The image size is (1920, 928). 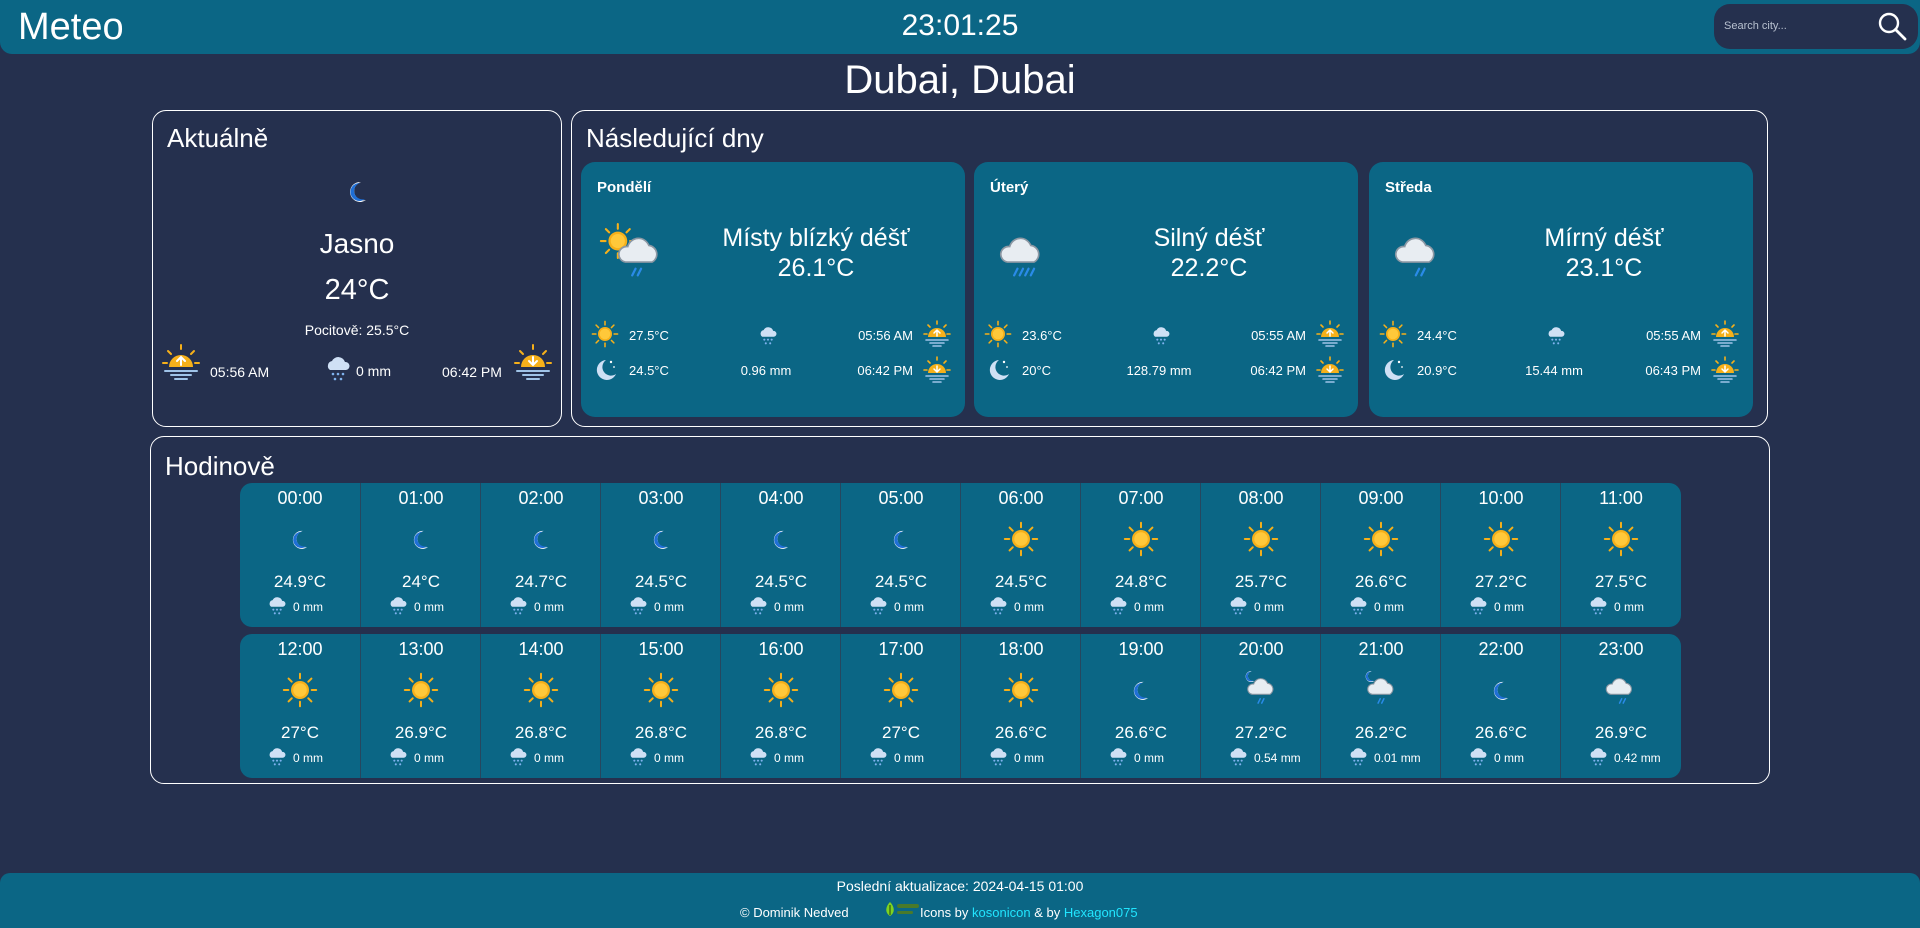 What do you see at coordinates (541, 498) in the screenshot?
I see `hour-time: 02:00` at bounding box center [541, 498].